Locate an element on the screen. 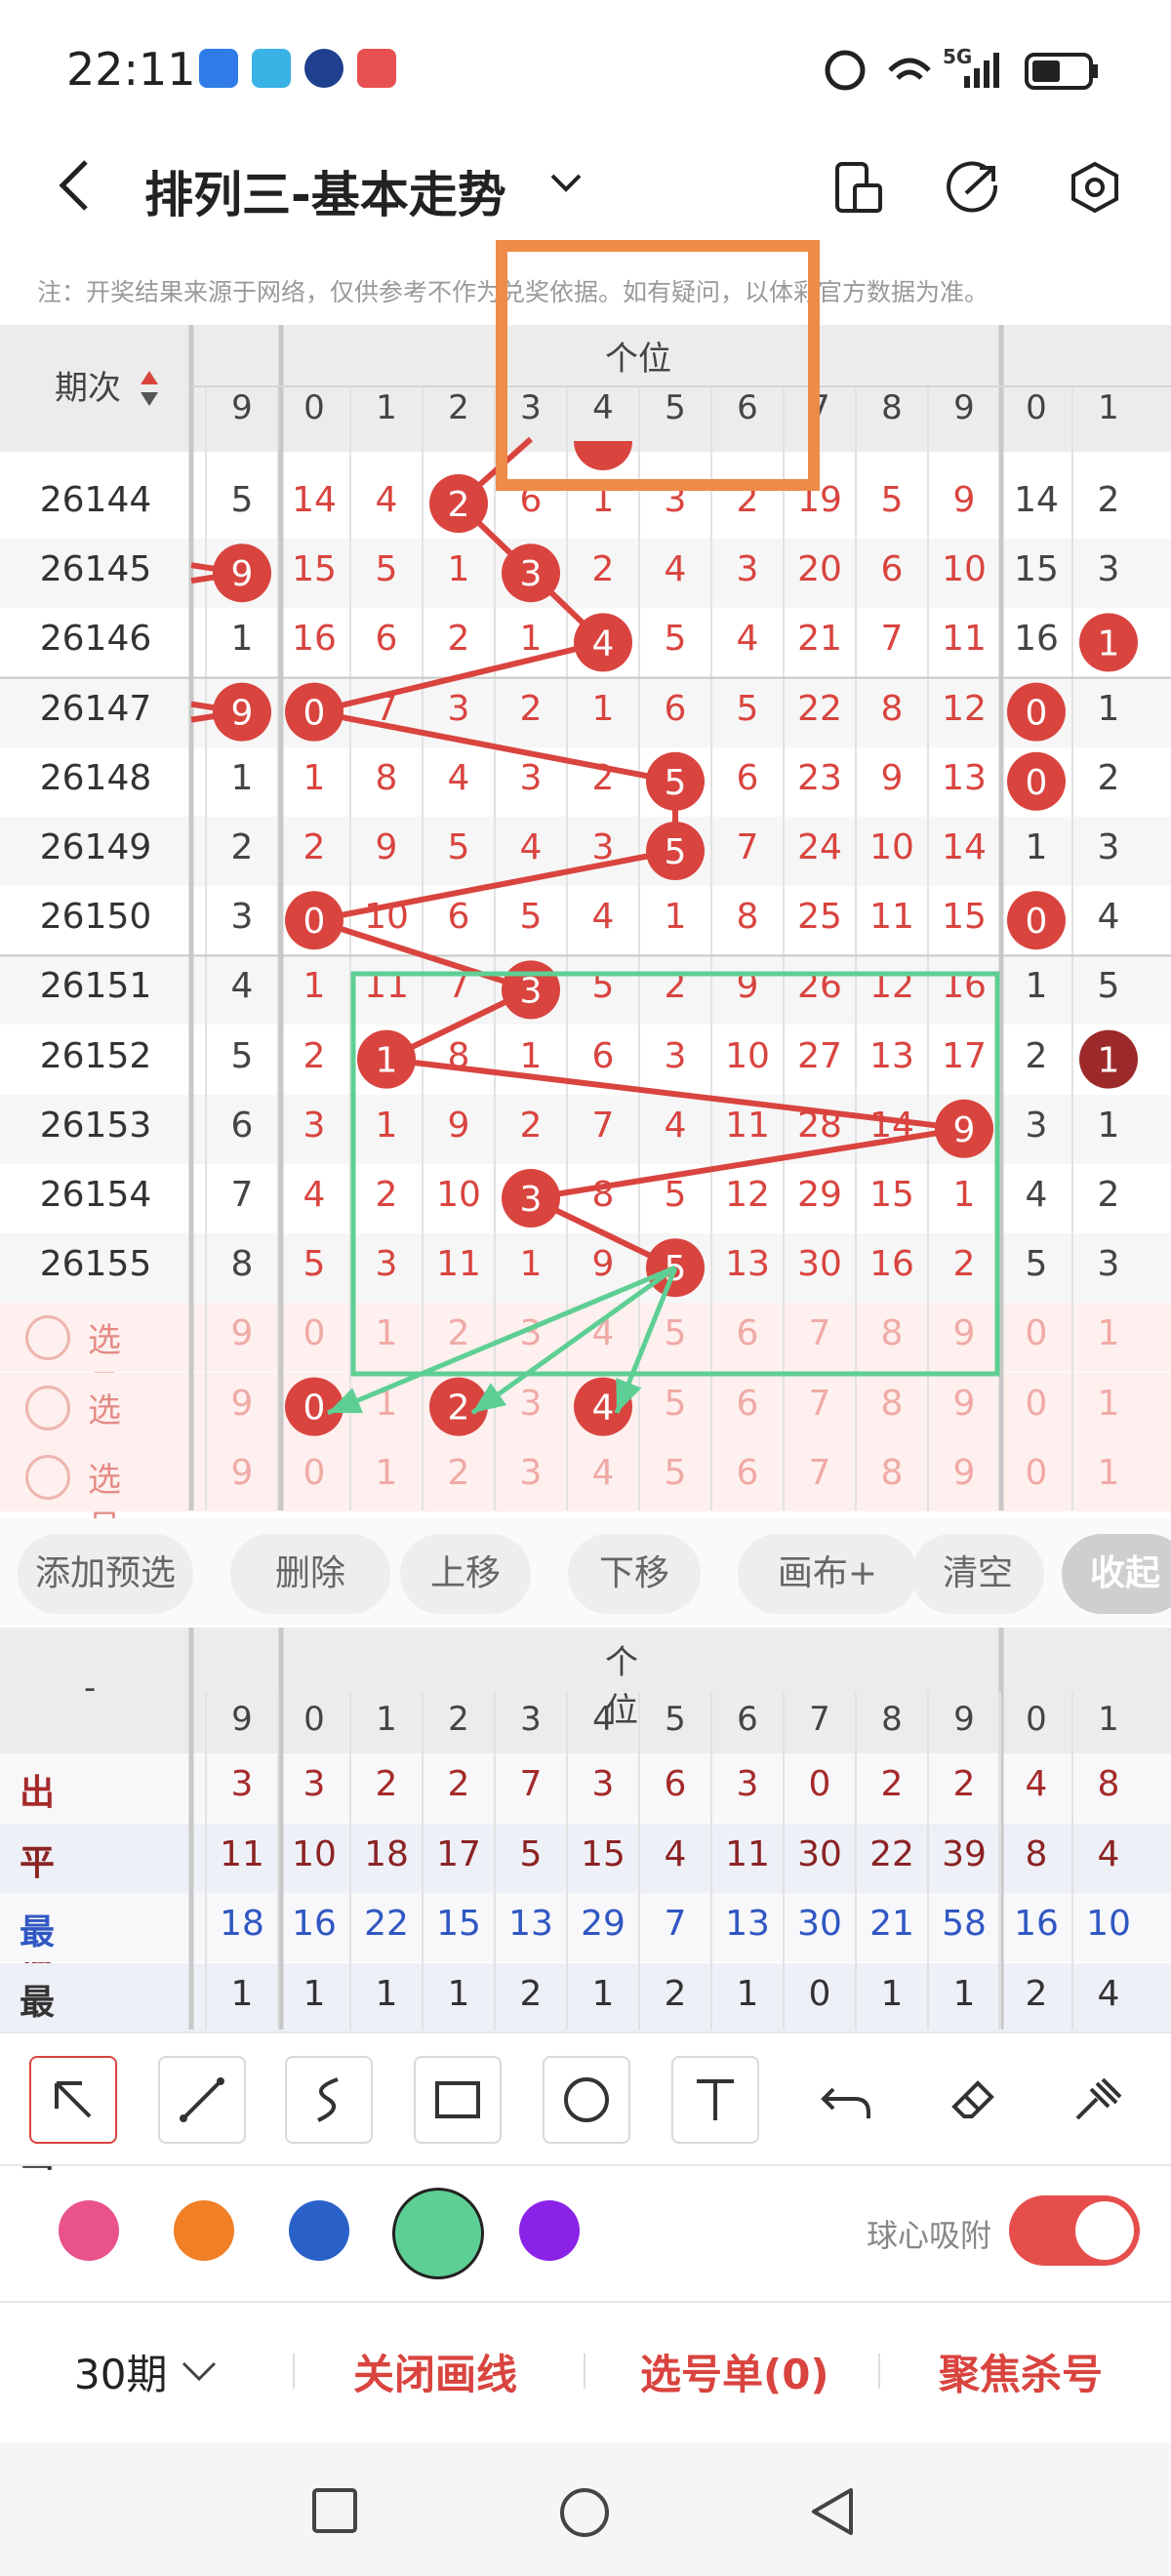 The image size is (1171, 2576). chevron-down-icon is located at coordinates (199, 2372).